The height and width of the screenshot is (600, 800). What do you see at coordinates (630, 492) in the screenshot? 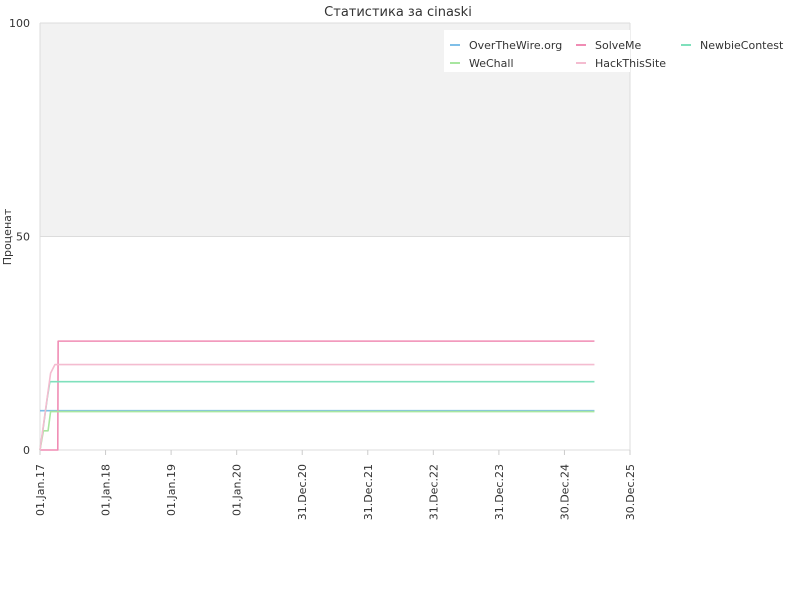
I see `x-tick-label: 30.Dec.25` at bounding box center [630, 492].